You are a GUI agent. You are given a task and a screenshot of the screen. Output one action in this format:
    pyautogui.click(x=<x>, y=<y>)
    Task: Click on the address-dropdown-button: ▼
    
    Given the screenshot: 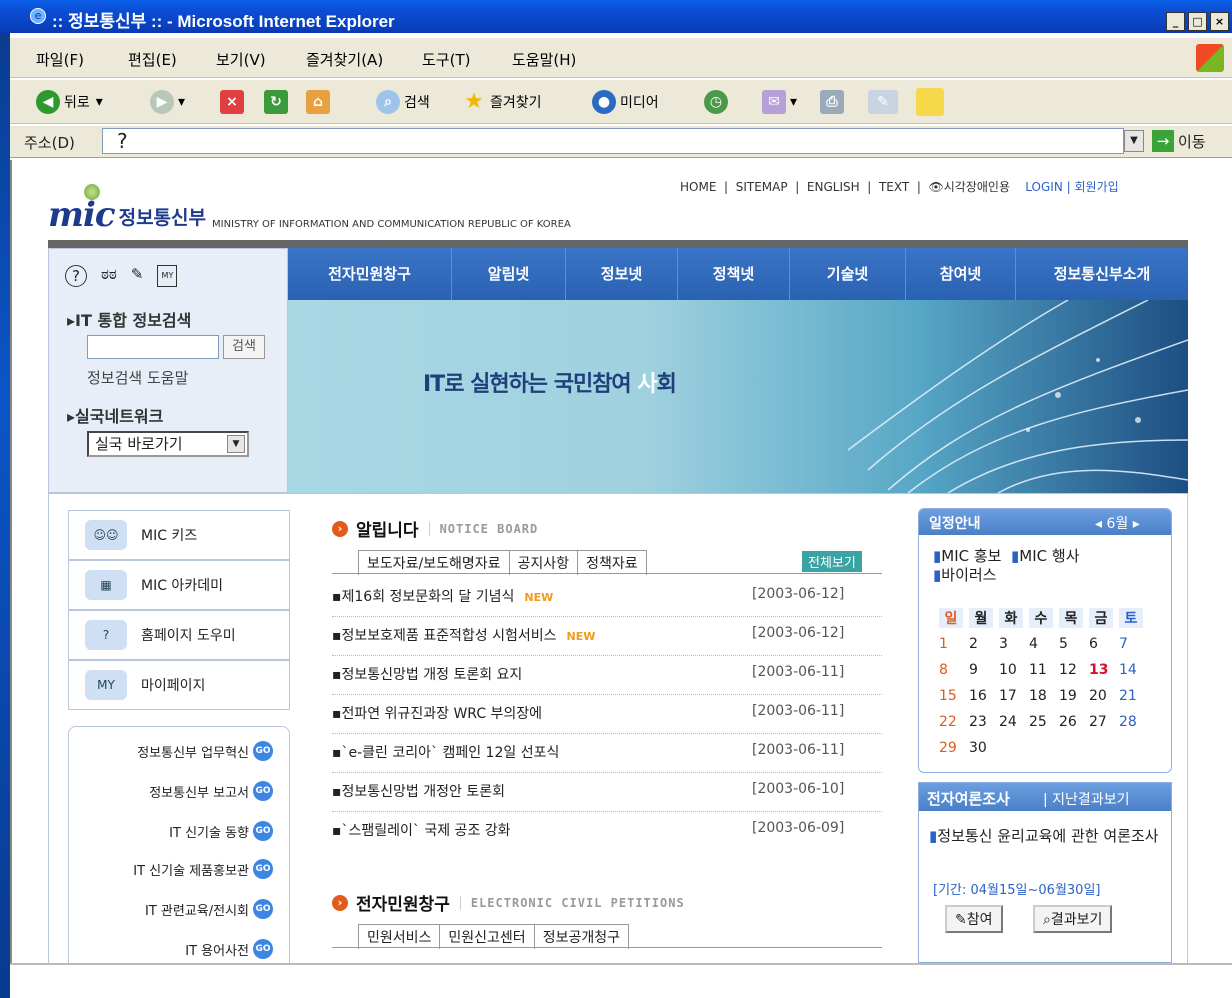 What is the action you would take?
    pyautogui.click(x=1134, y=141)
    